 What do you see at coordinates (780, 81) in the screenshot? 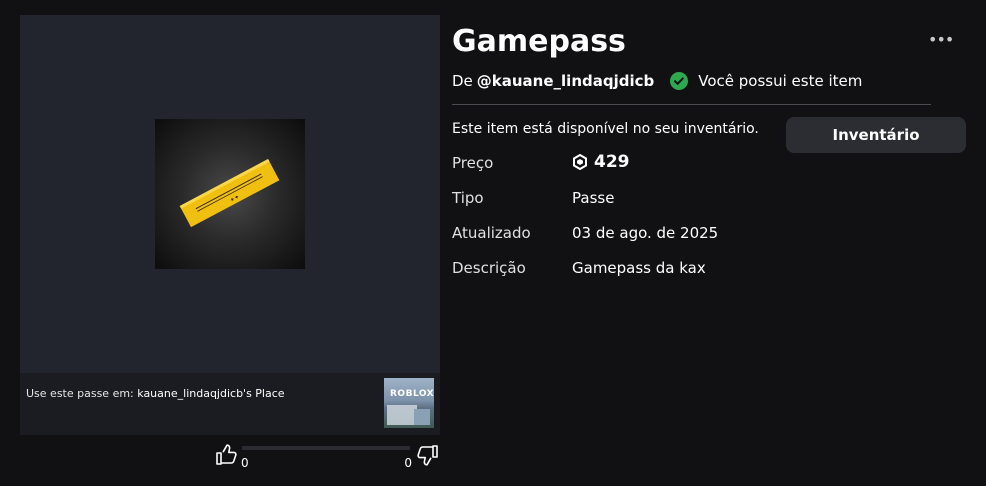
I see `owned-status-text: Você possui este item` at bounding box center [780, 81].